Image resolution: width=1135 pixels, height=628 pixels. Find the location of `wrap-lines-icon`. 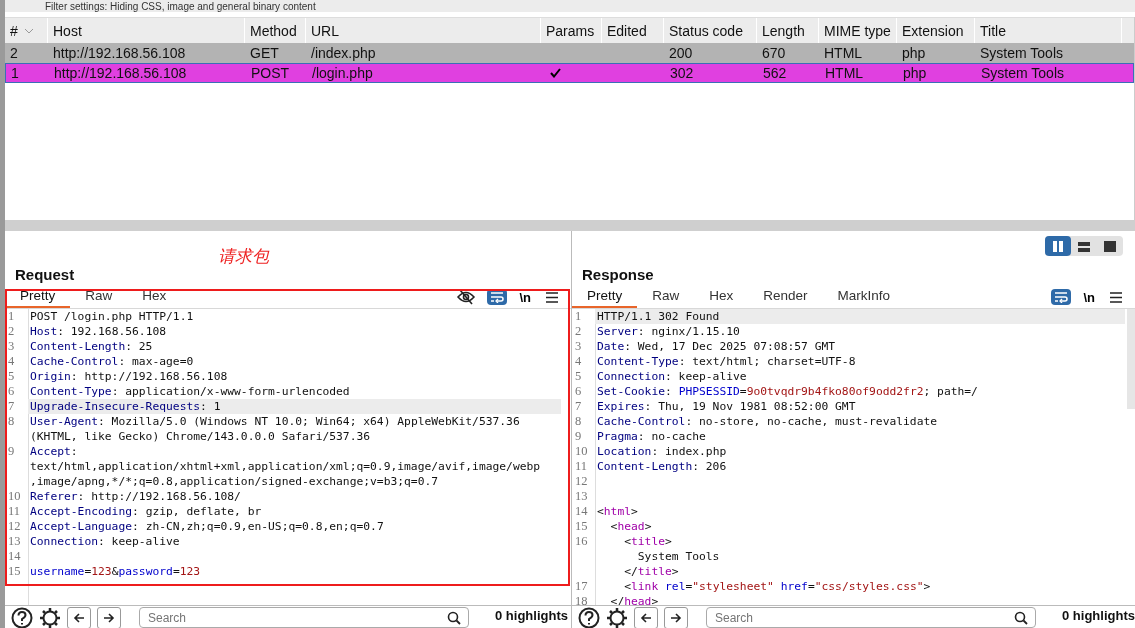

wrap-lines-icon is located at coordinates (1061, 297).